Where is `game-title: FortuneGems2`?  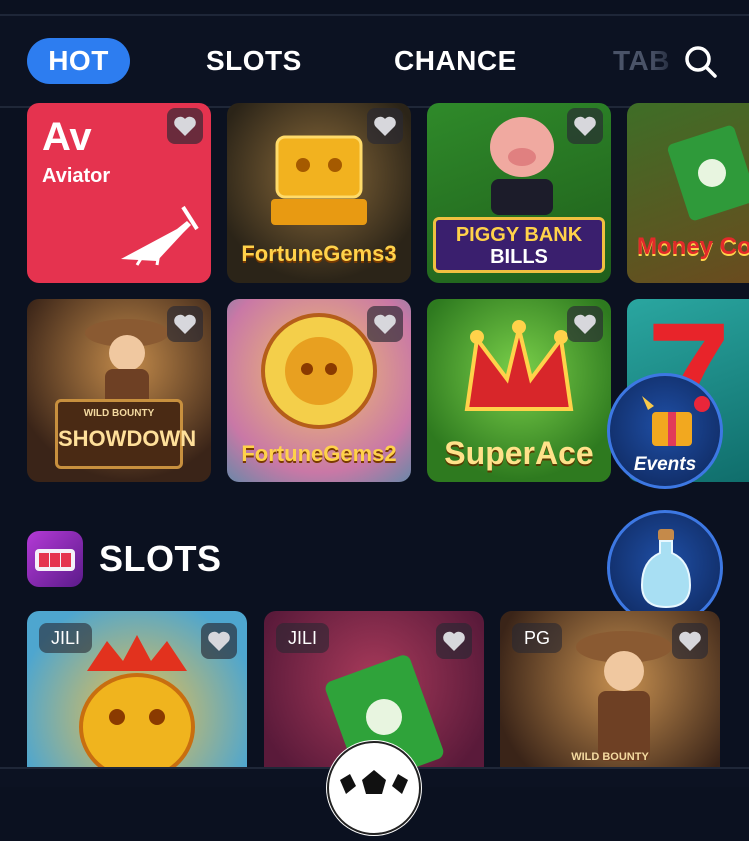
game-title: FortuneGems2 is located at coordinates (319, 453).